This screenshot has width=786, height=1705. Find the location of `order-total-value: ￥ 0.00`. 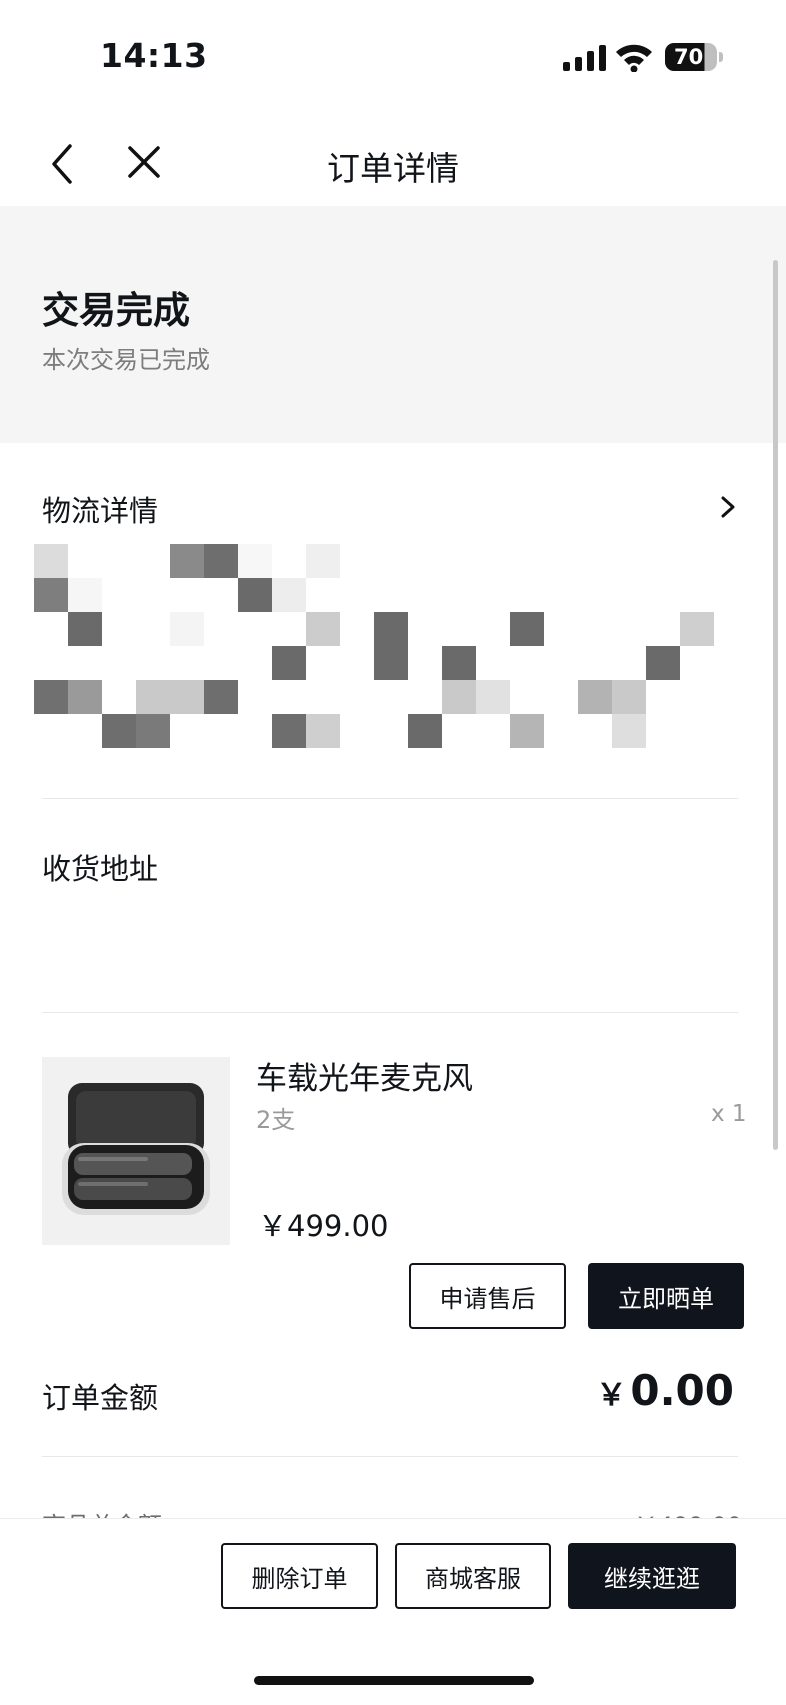

order-total-value: ￥ 0.00 is located at coordinates (665, 1390).